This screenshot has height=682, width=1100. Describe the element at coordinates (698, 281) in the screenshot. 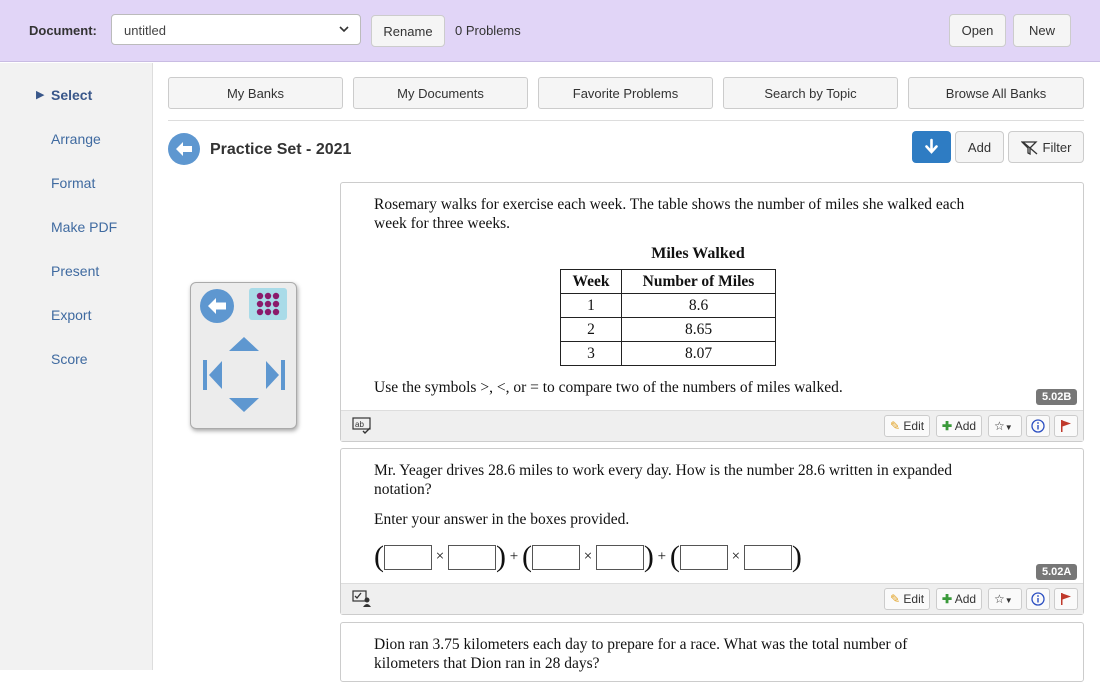

I see `table-header: Number of Miles` at that location.